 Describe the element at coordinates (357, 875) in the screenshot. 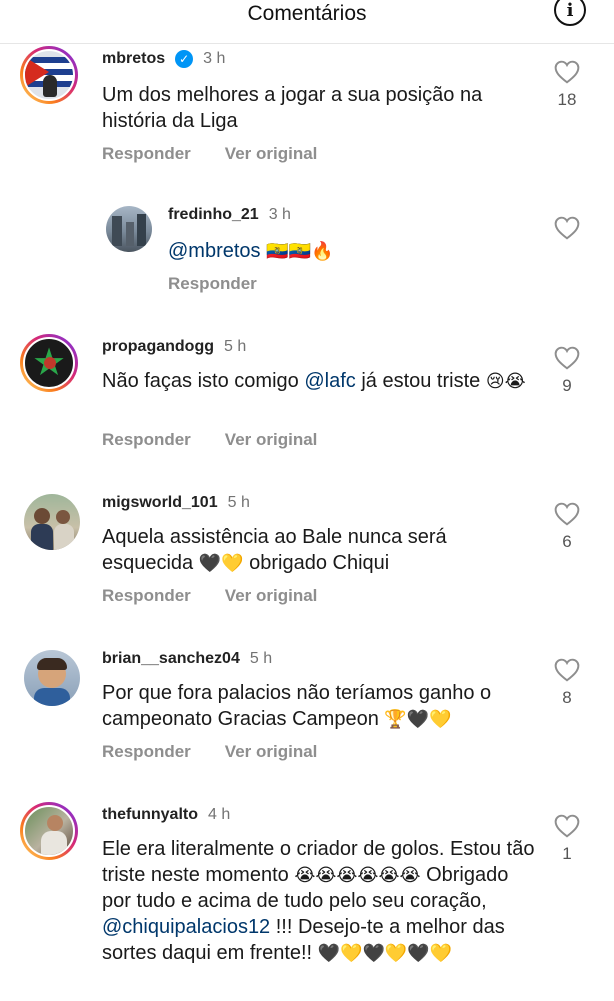

I see `emoji-group: 😭😭😭😭😭😭` at that location.